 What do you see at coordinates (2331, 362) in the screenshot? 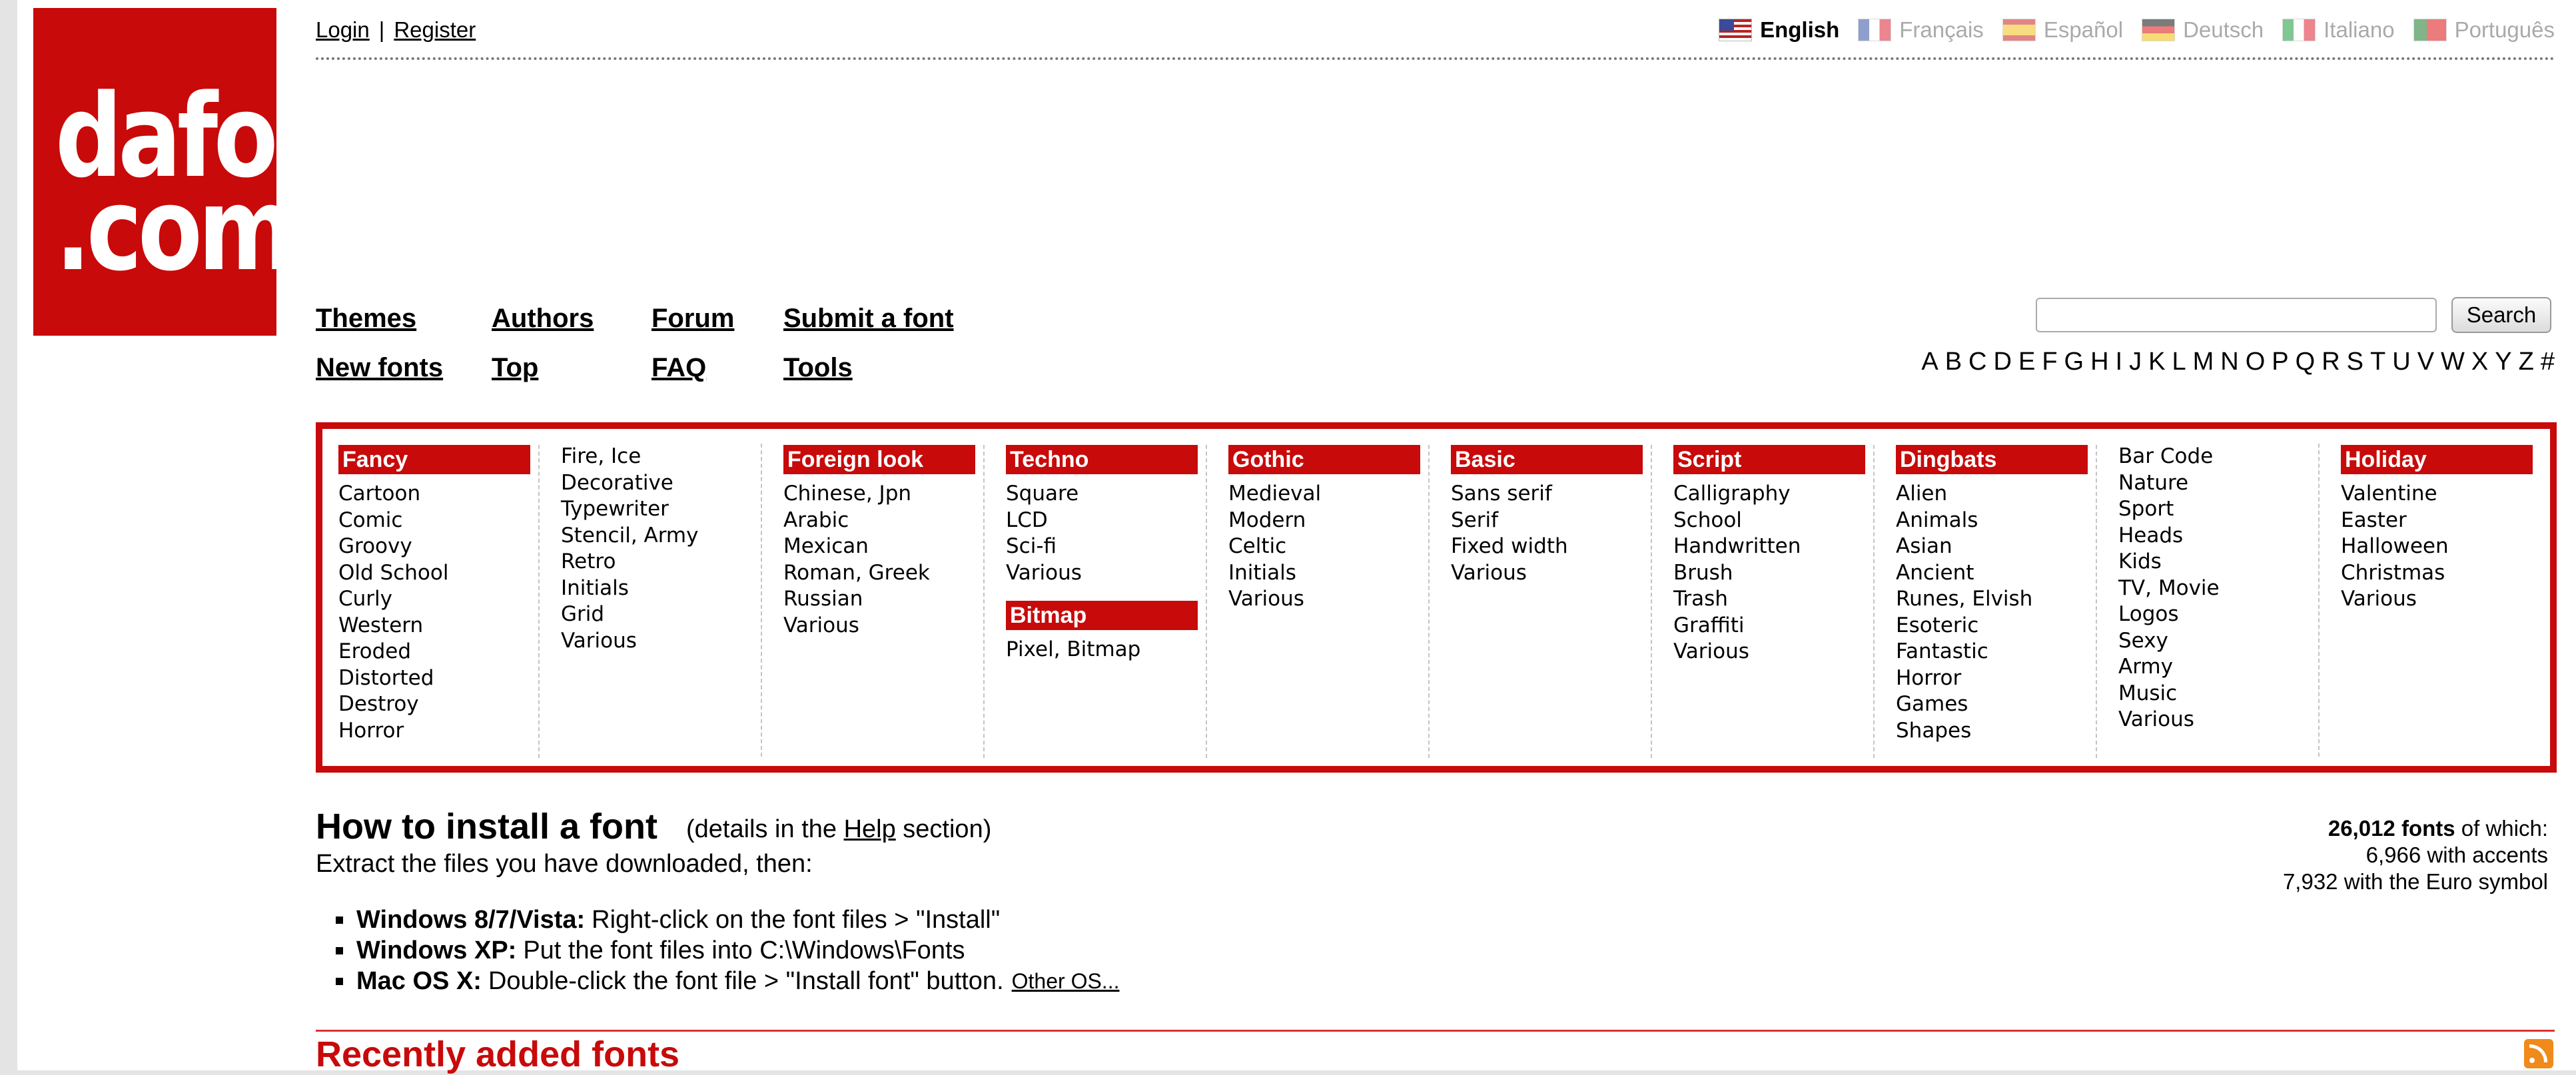
I see `alphabet-letter: R` at bounding box center [2331, 362].